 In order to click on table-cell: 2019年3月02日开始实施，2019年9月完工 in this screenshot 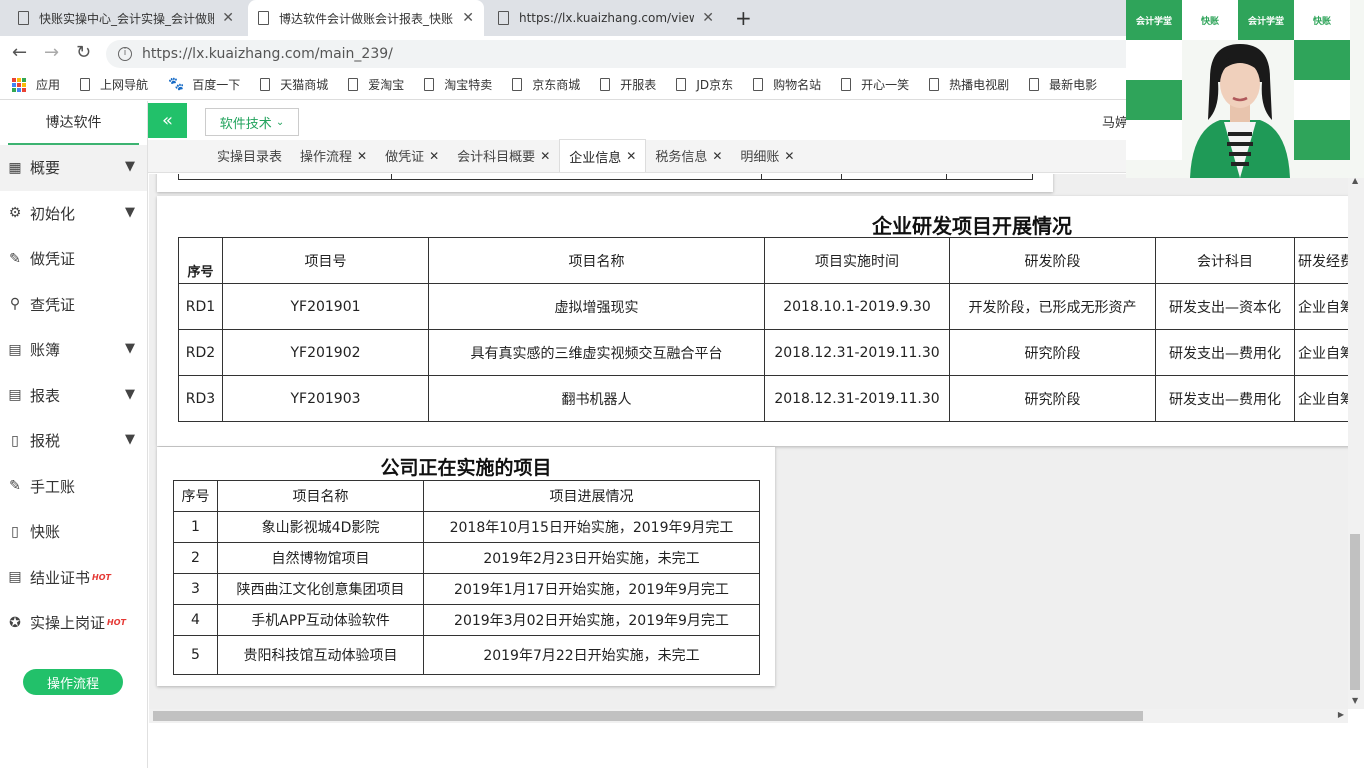, I will do `click(591, 620)`.